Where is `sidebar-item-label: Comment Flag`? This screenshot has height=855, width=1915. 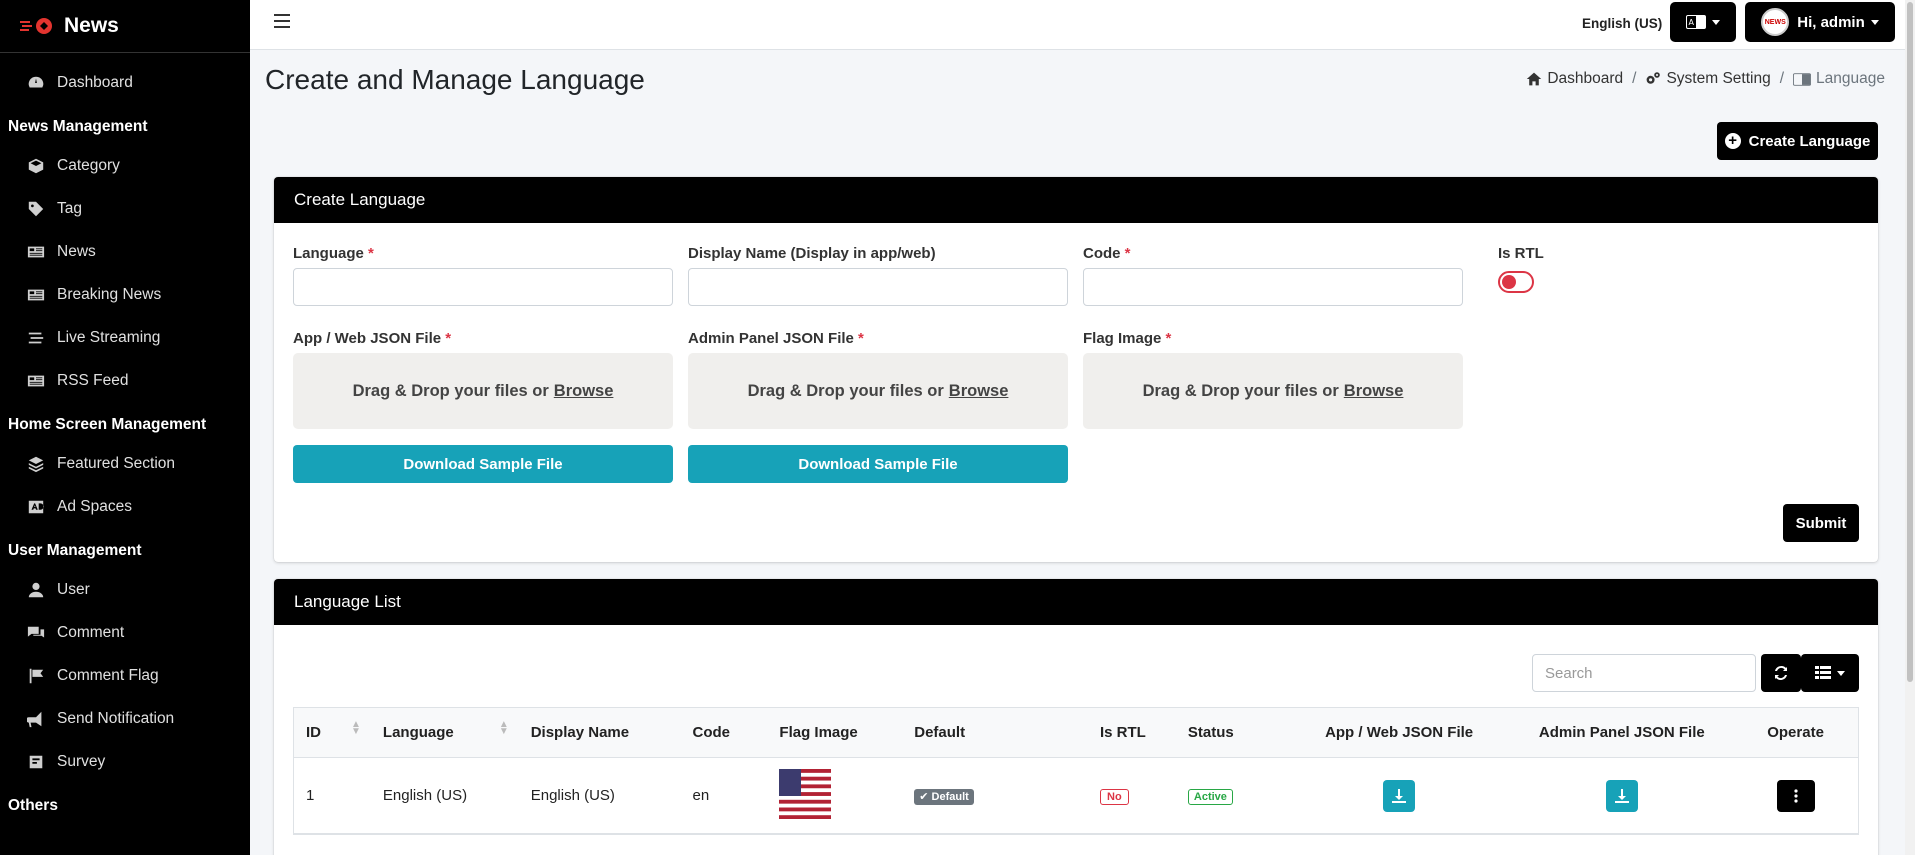
sidebar-item-label: Comment Flag is located at coordinates (108, 675).